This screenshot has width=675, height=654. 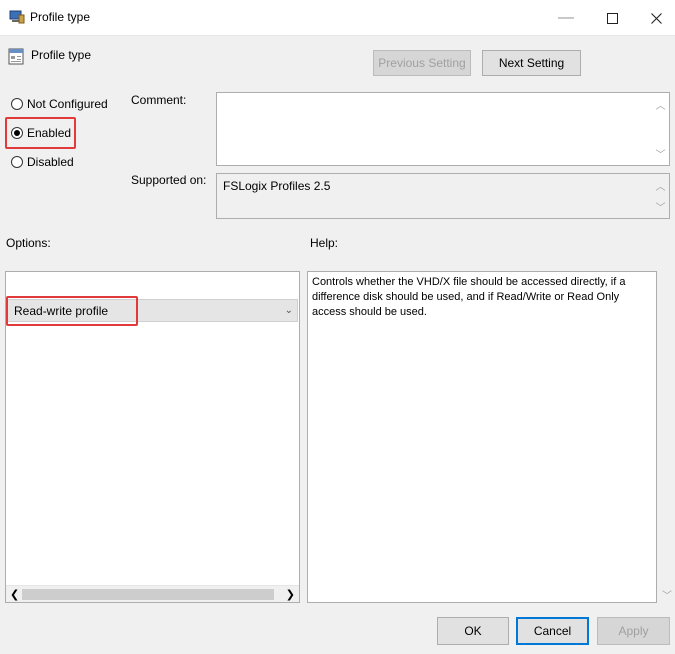 I want to click on maximize-icon, so click(x=612, y=18).